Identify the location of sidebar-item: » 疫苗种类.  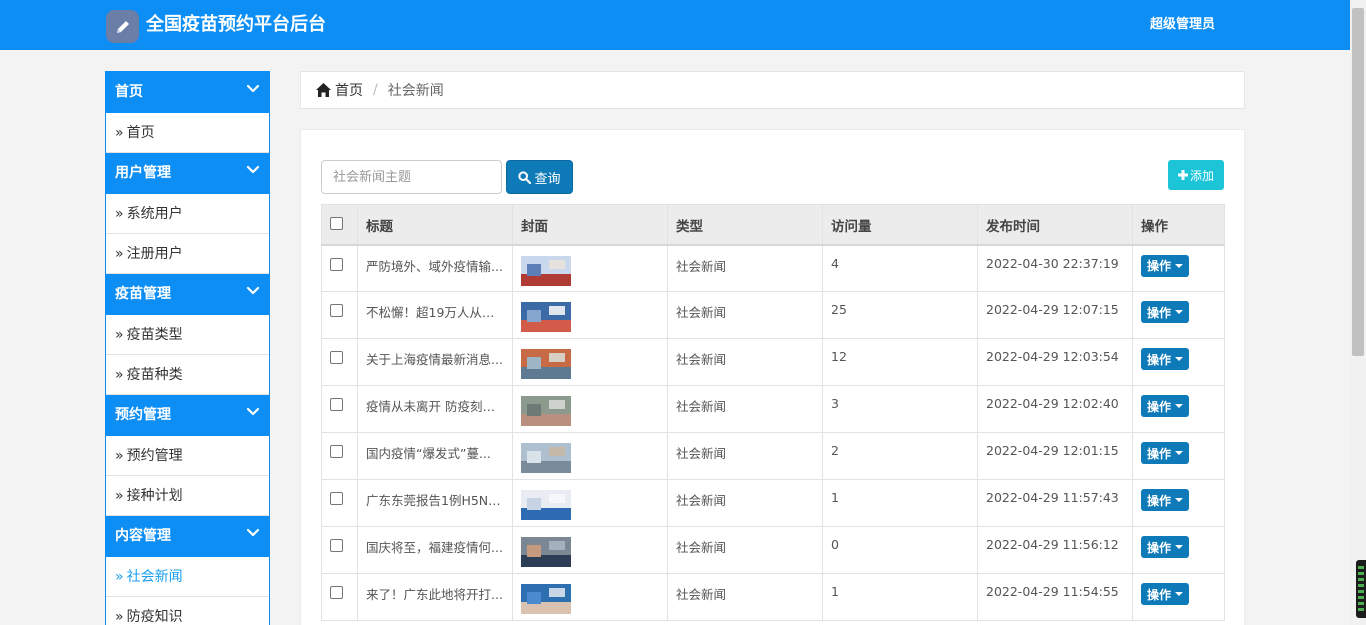
(187, 375).